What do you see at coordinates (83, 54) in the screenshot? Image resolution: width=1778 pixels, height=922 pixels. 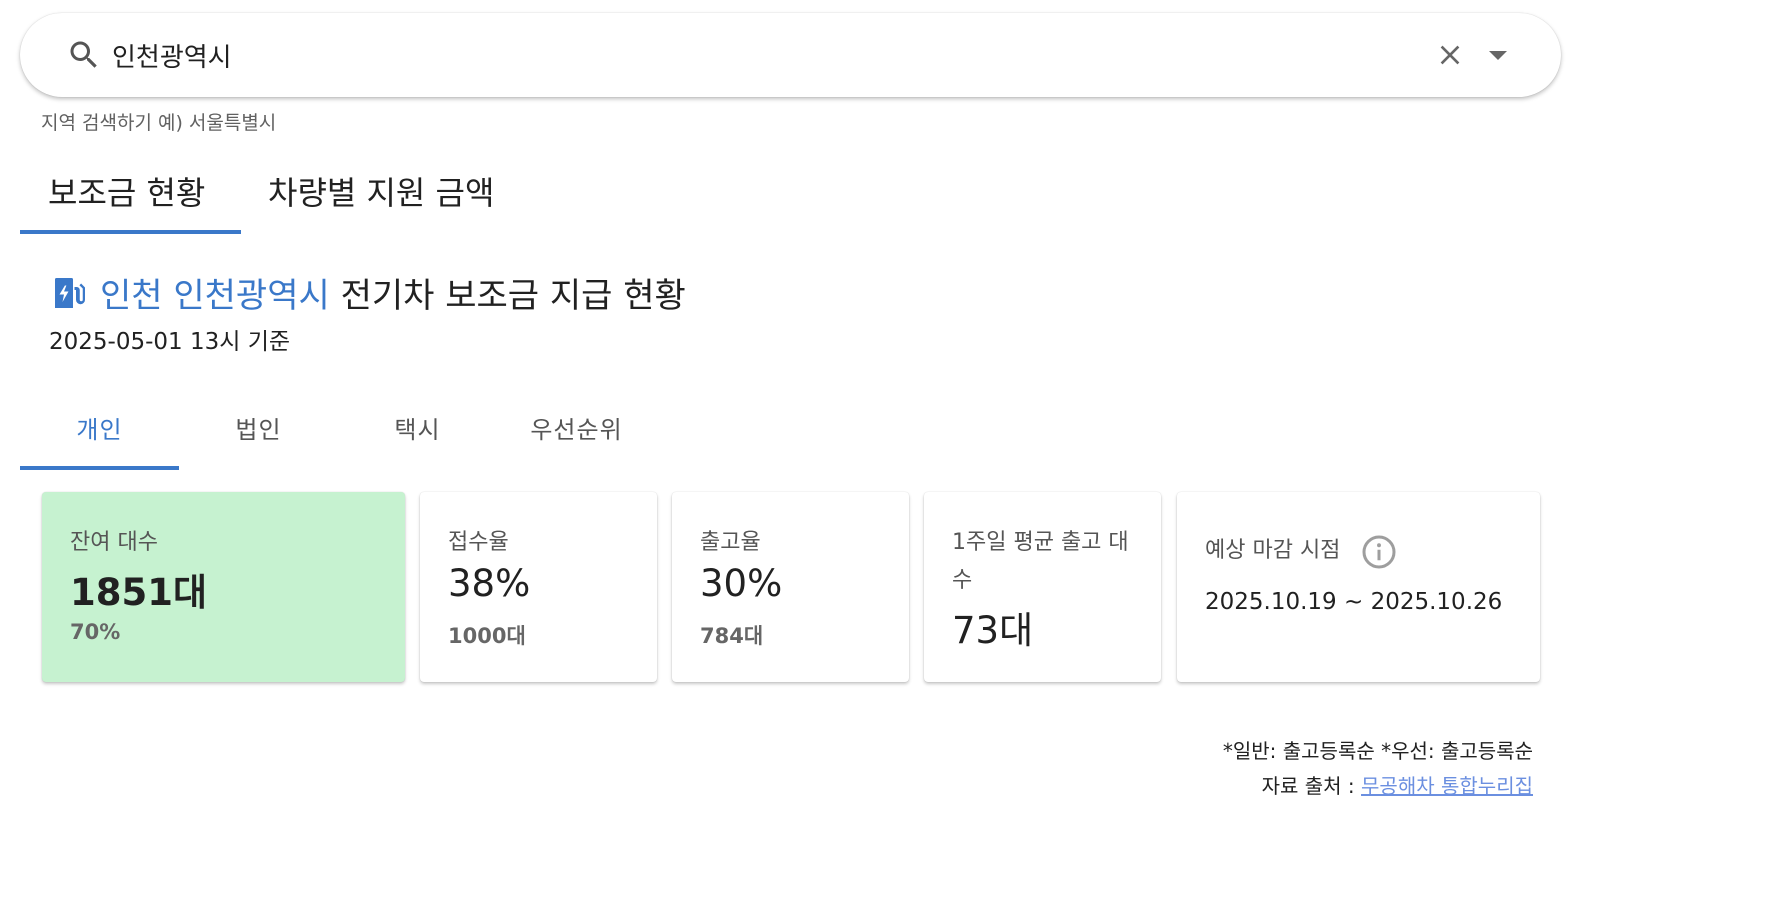 I see `search-icon` at bounding box center [83, 54].